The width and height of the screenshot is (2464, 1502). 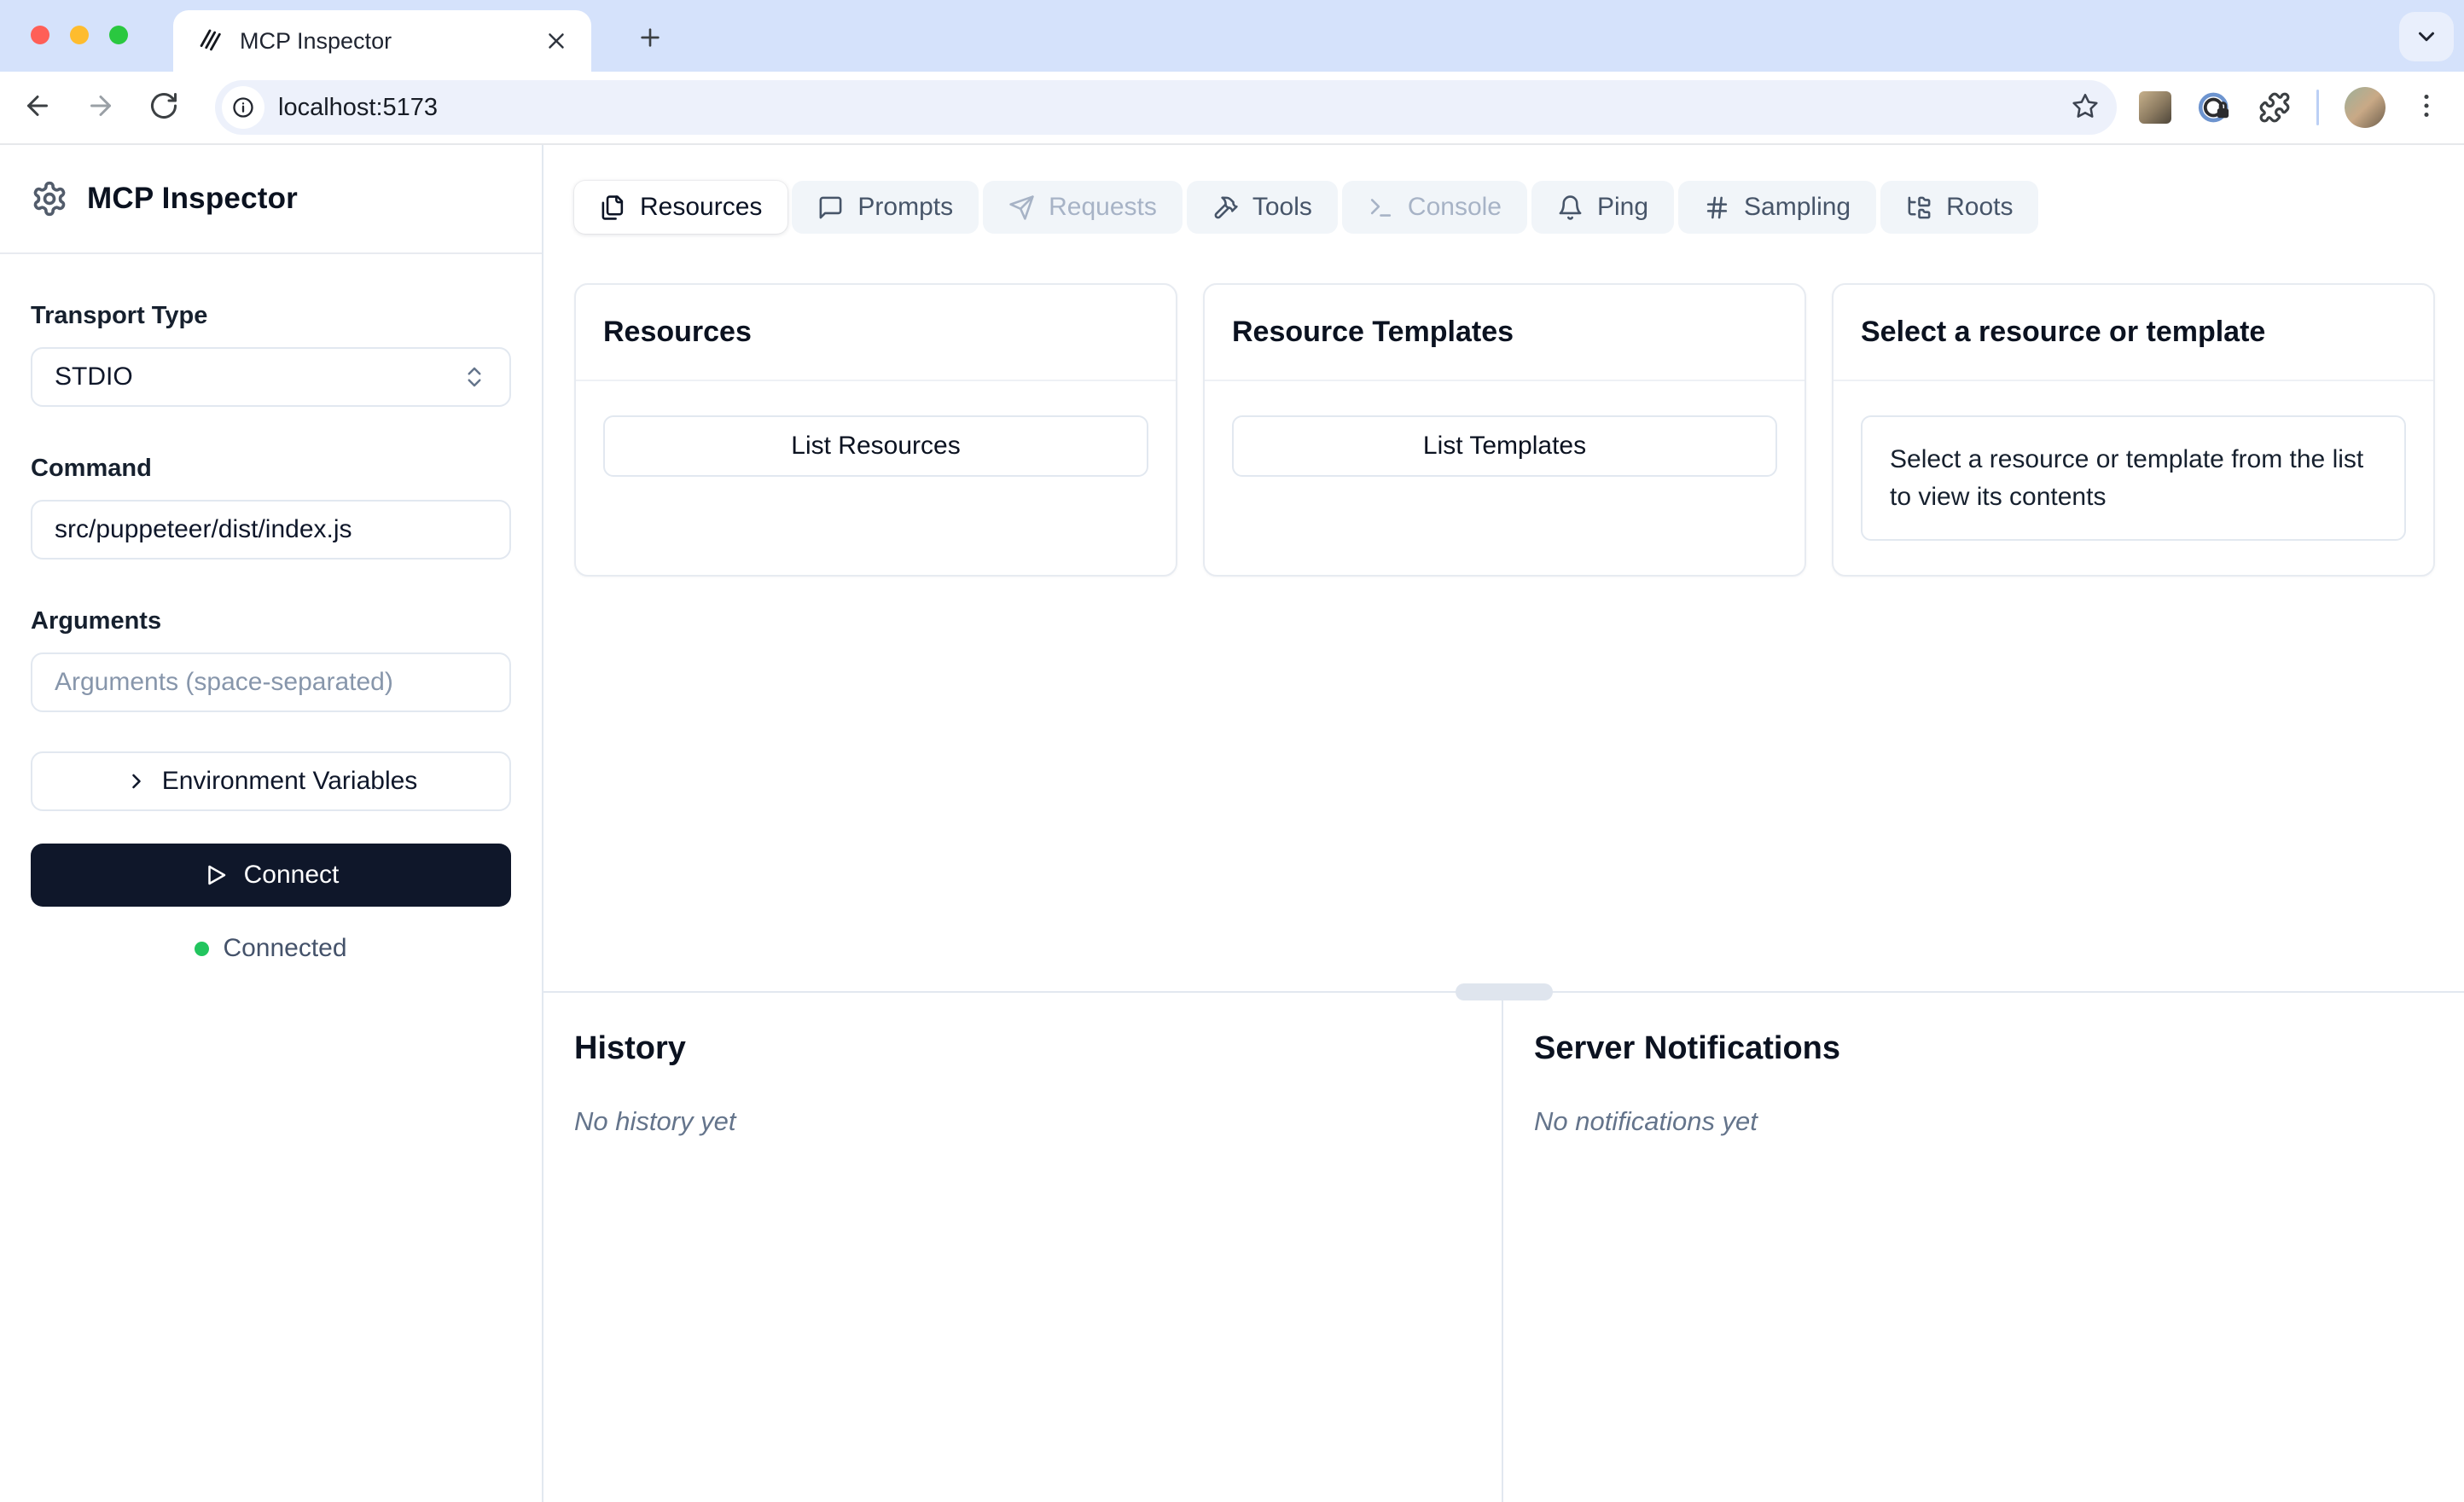 I want to click on history-panel: History No history yet, so click(x=1023, y=1247).